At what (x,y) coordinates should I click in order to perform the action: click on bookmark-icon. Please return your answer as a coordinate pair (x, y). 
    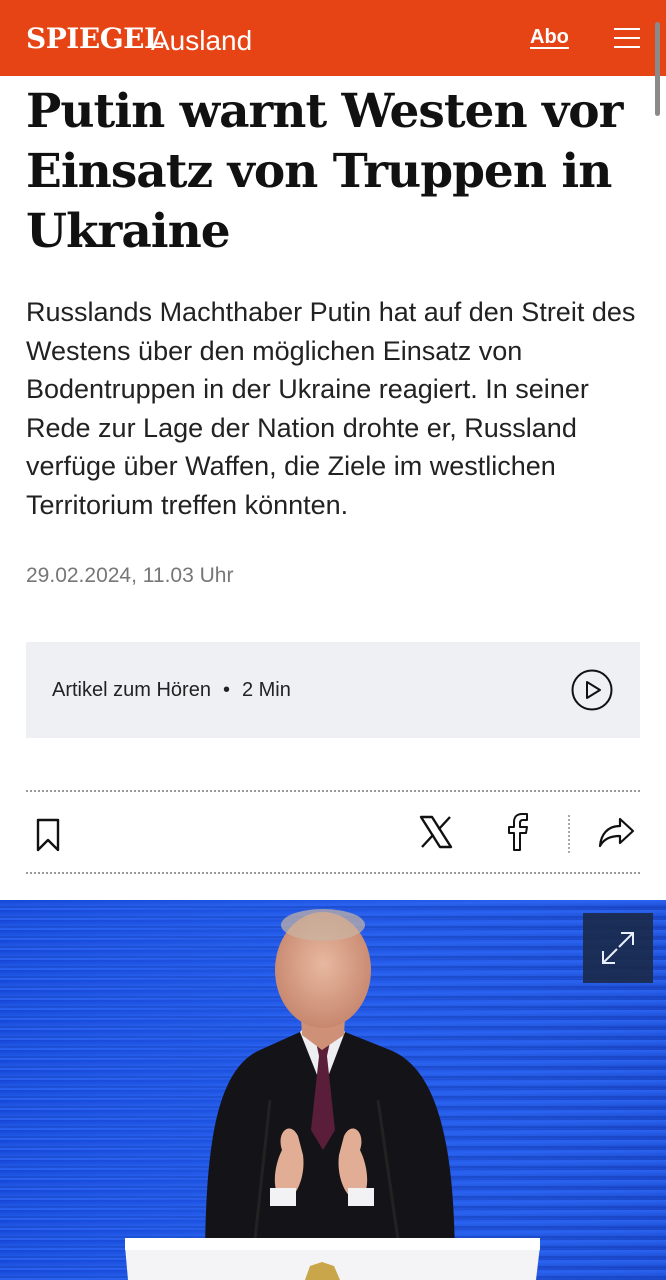
    Looking at the image, I should click on (48, 837).